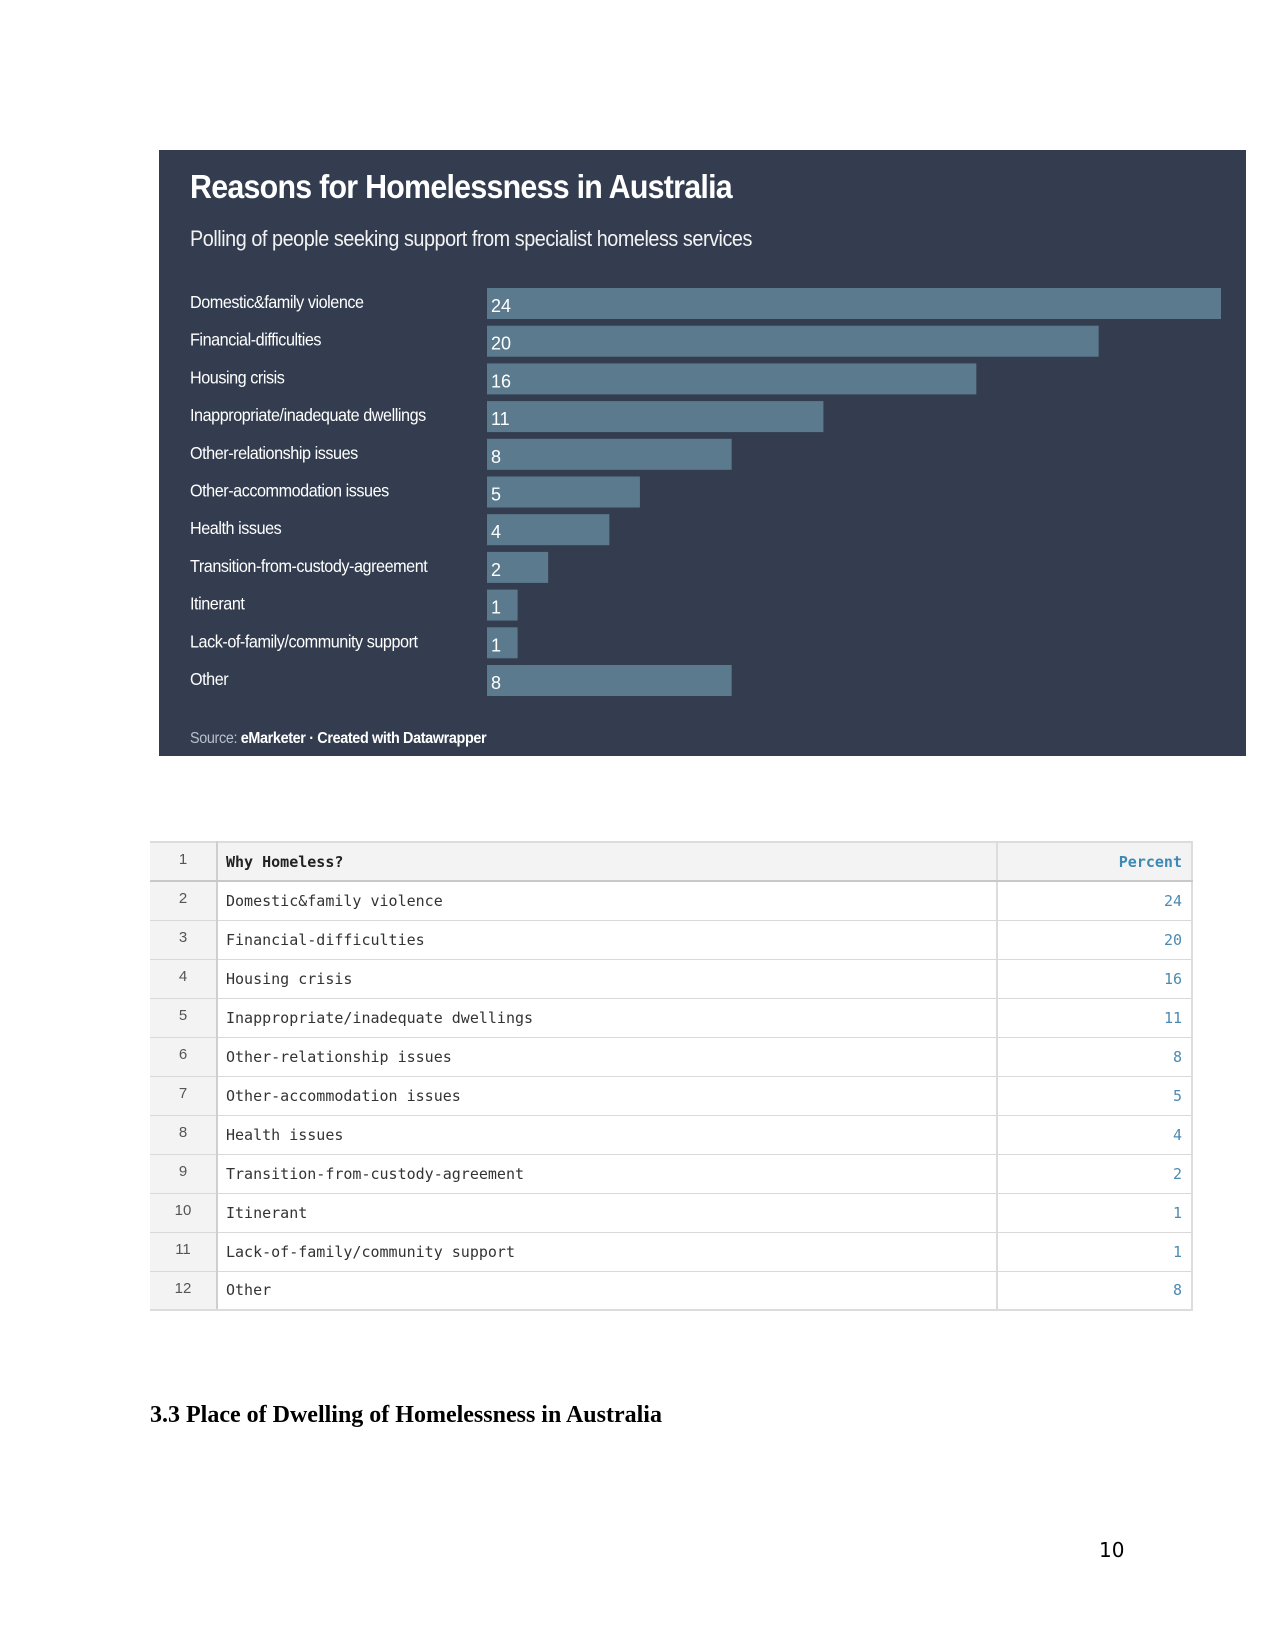  I want to click on table-row: 8 Health issues 4, so click(671, 1134).